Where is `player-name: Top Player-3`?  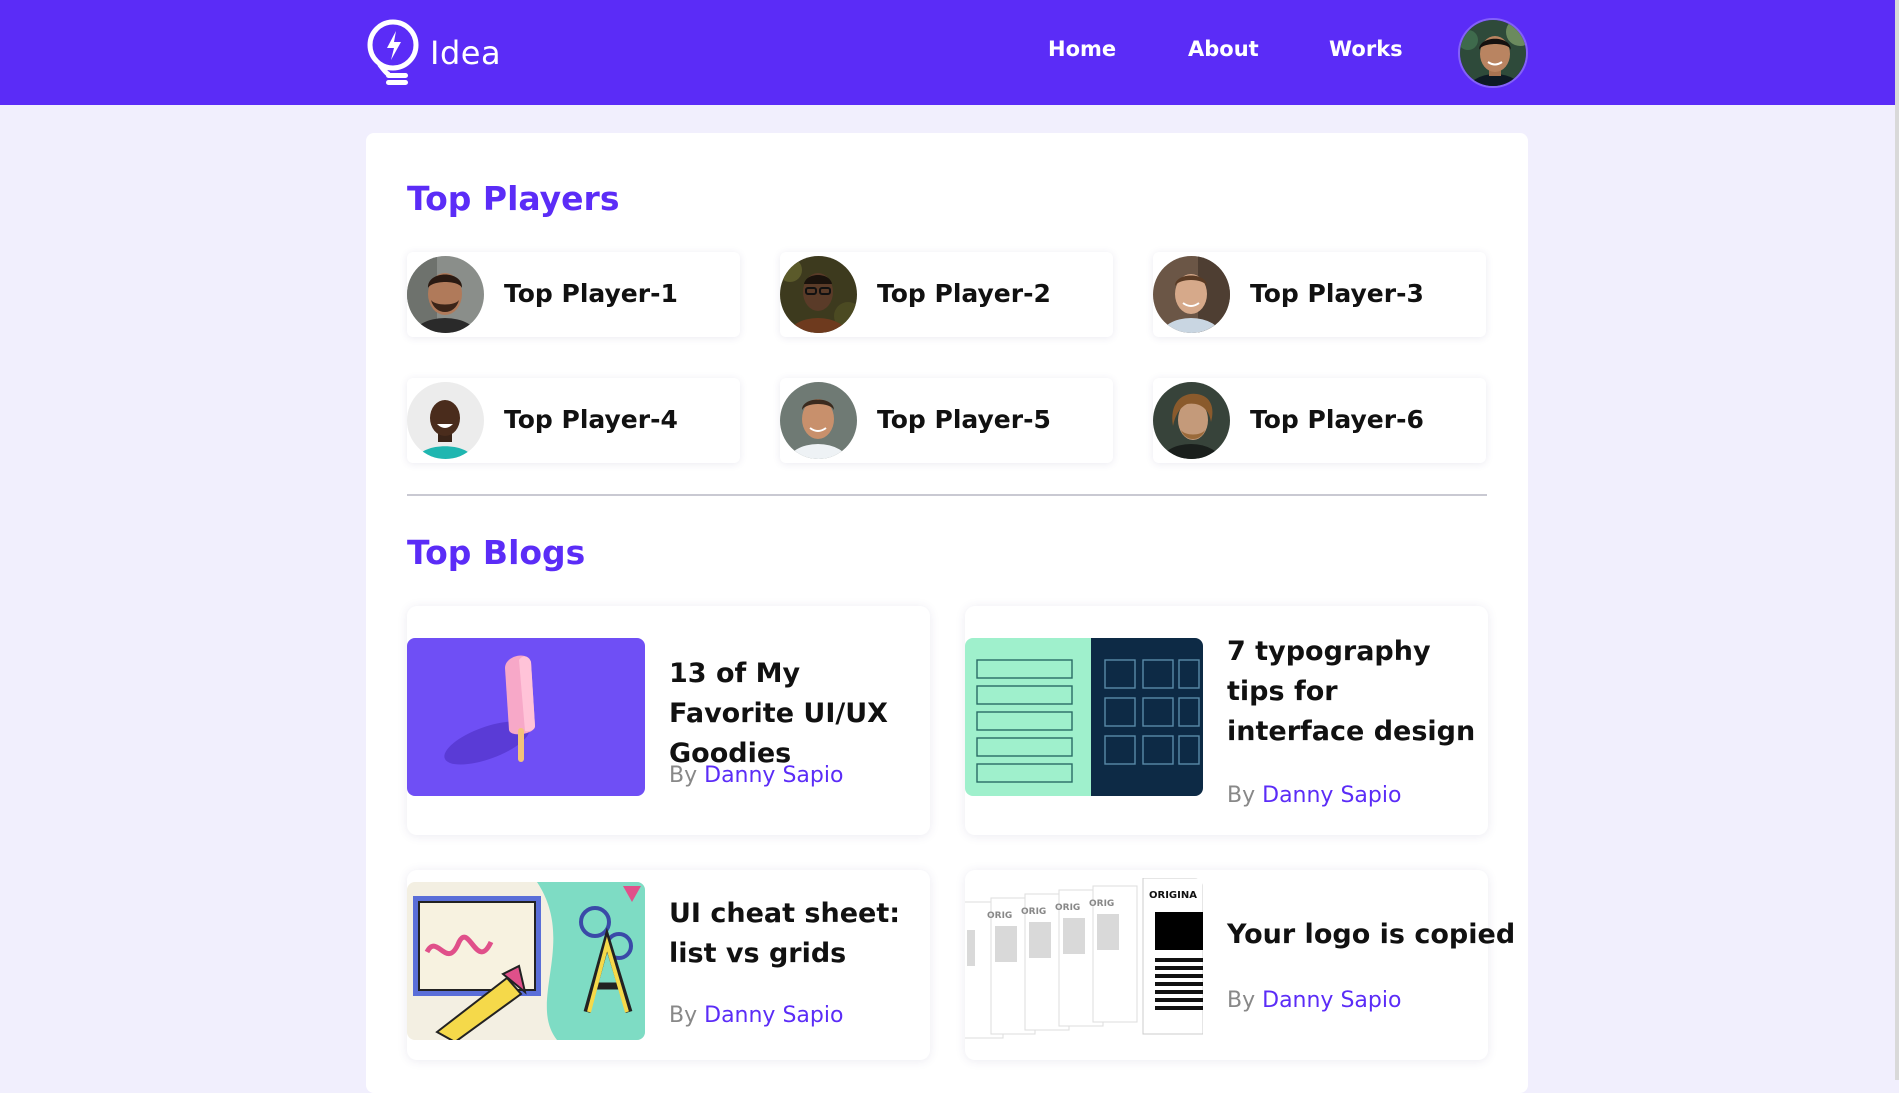
player-name: Top Player-3 is located at coordinates (1337, 293).